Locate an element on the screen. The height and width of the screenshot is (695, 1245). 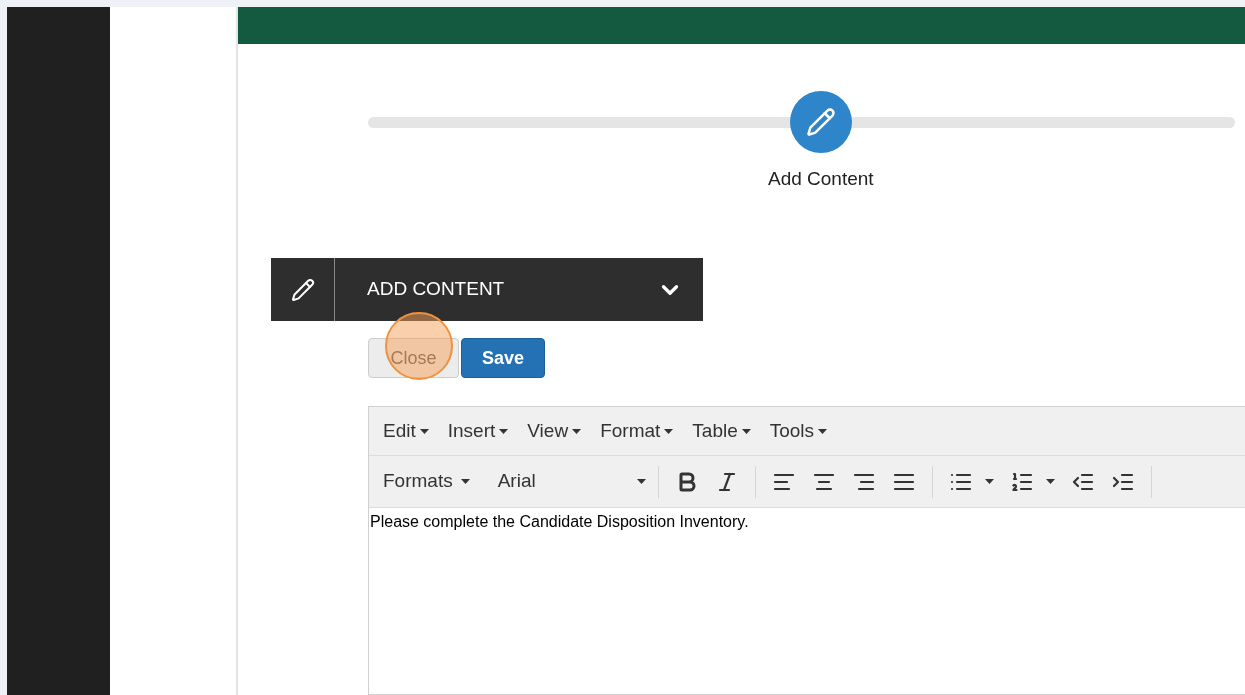
menu-item: Format is located at coordinates (637, 431).